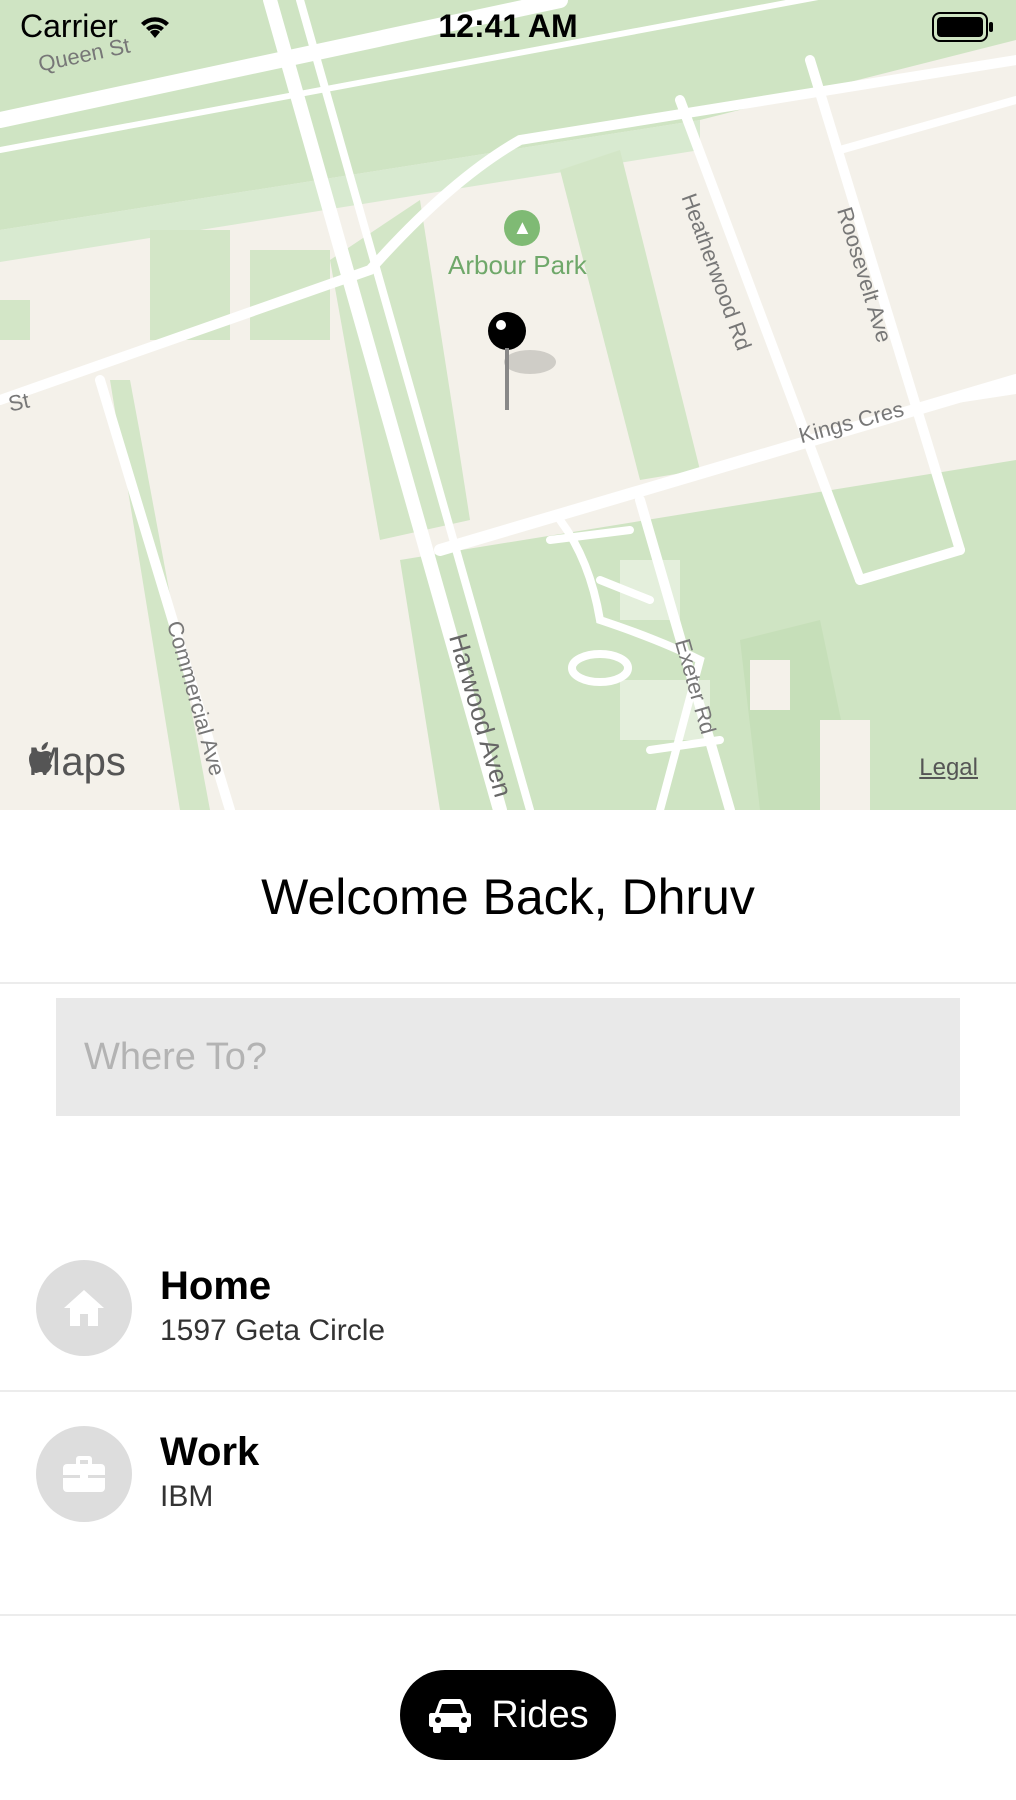 This screenshot has width=1016, height=1800. I want to click on car-icon, so click(450, 1716).